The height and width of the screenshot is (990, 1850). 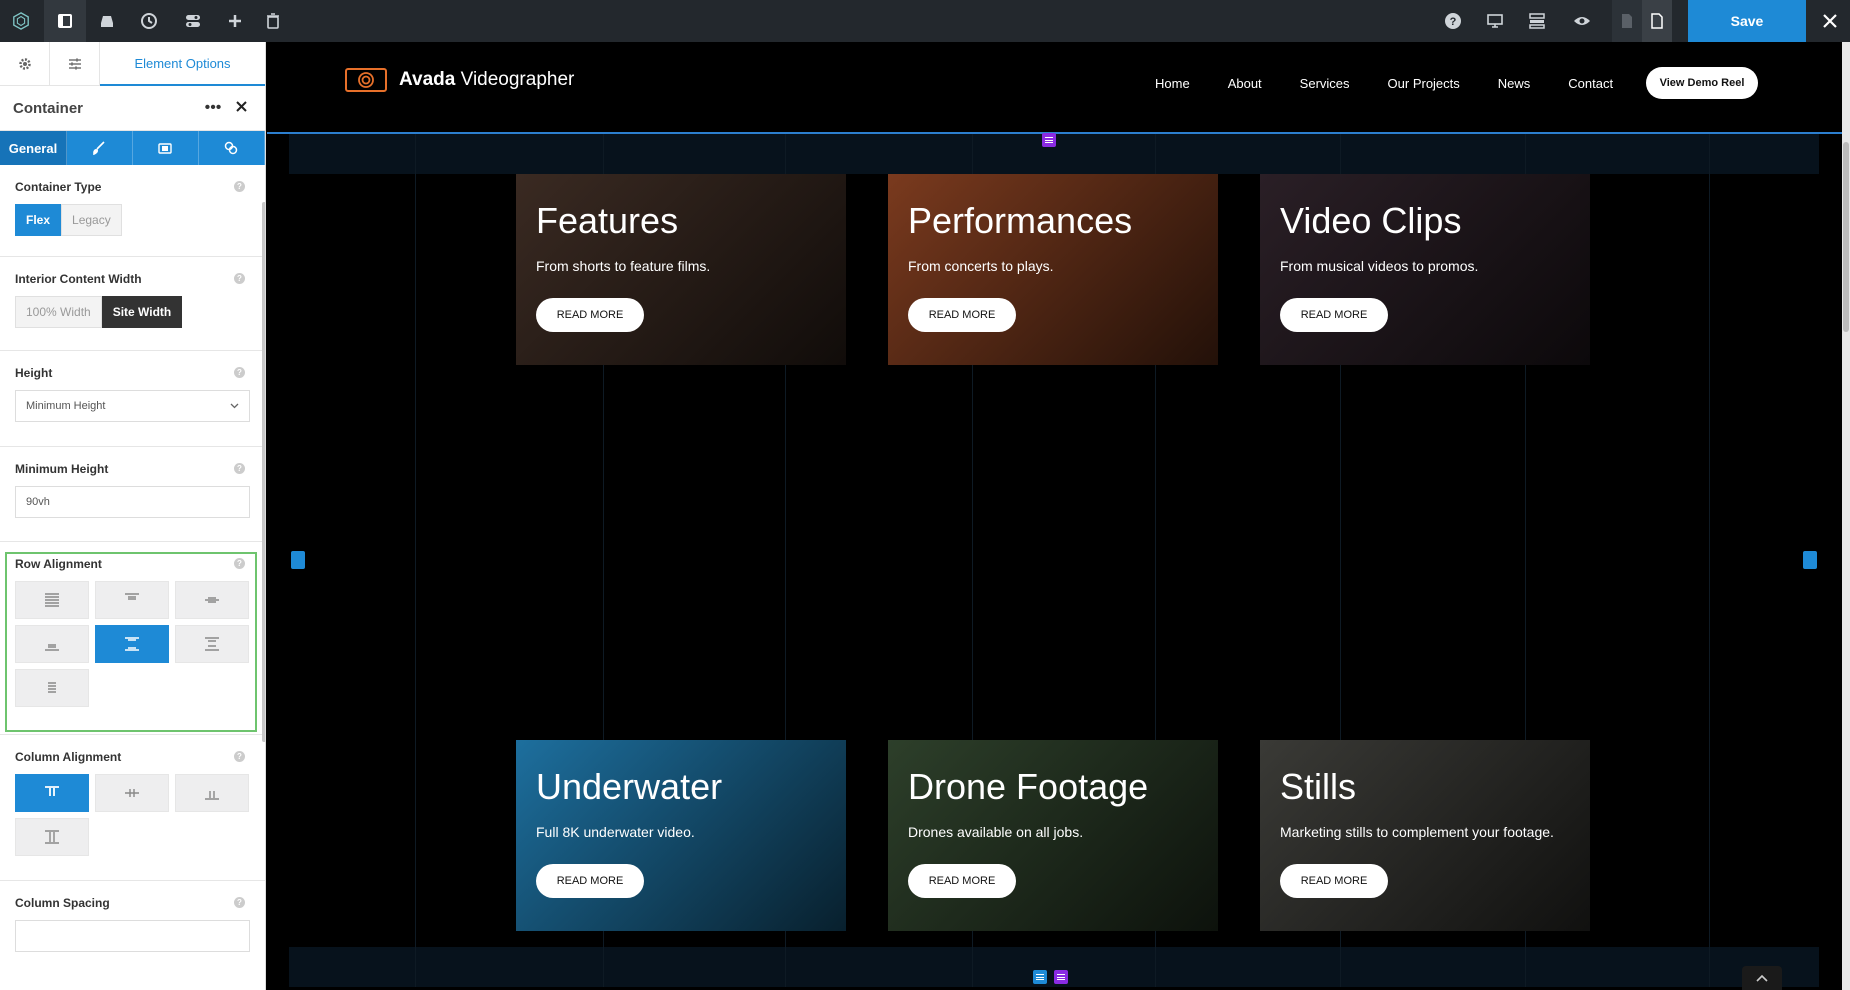 I want to click on option-subtabs: General, so click(x=132, y=148).